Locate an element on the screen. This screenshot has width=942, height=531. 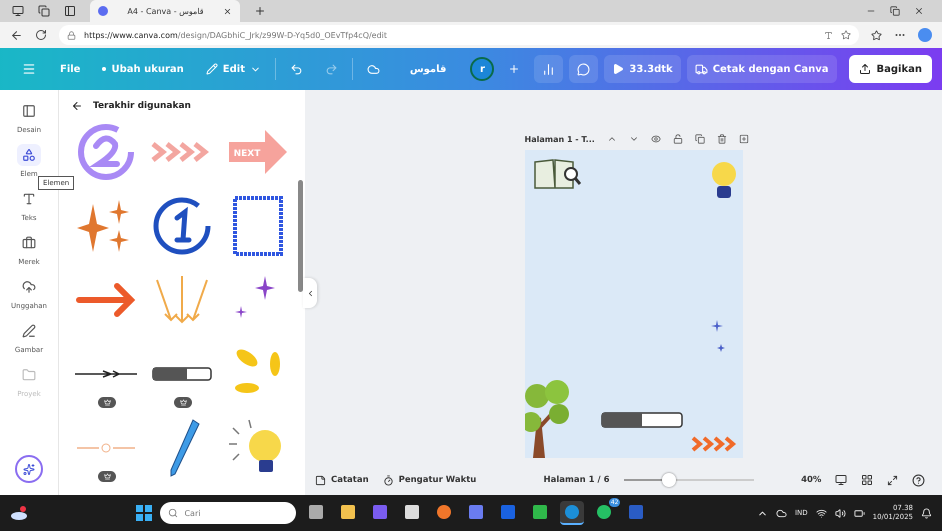
page-view-icon is located at coordinates (841, 480).